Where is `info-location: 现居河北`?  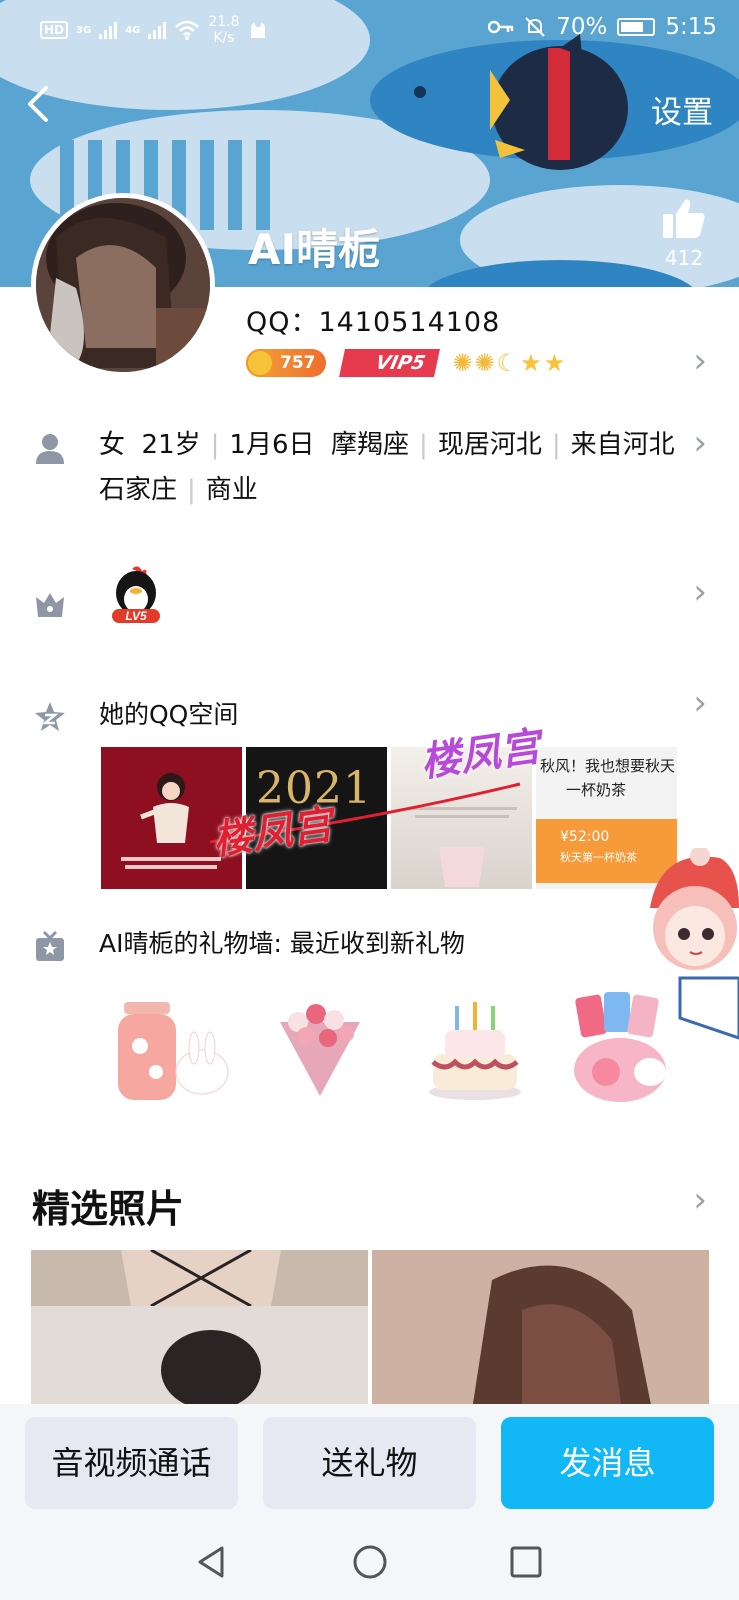
info-location: 现居河北 is located at coordinates (489, 445).